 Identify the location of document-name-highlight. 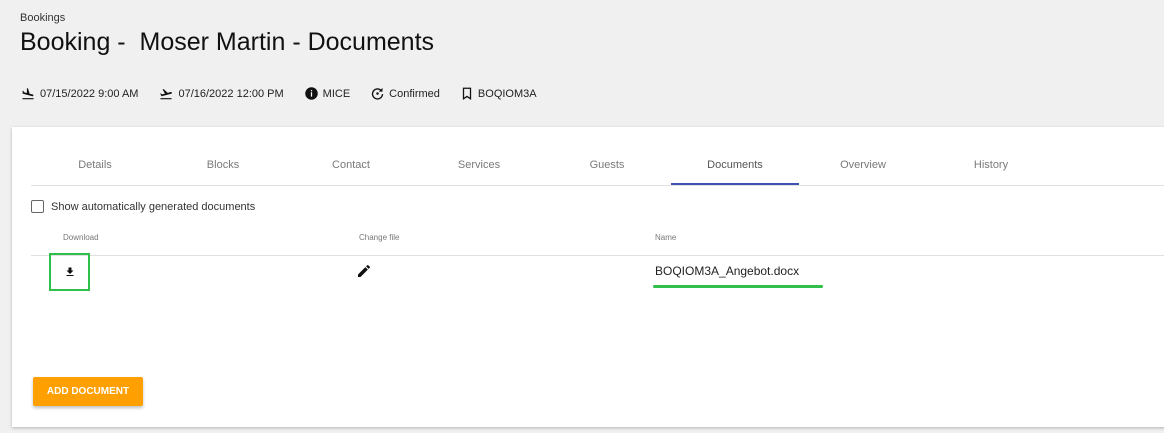
(738, 286).